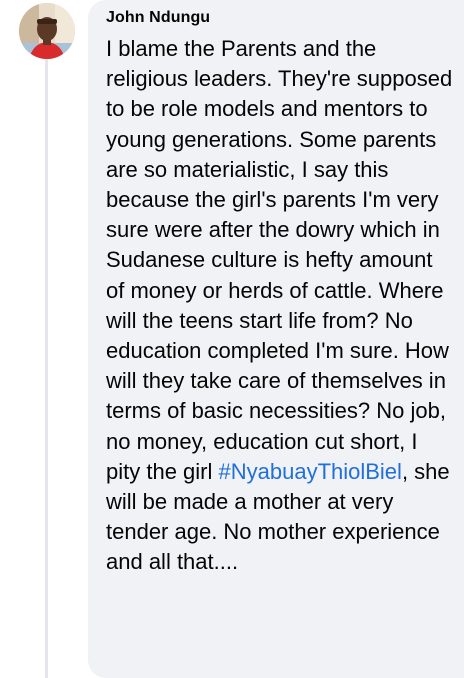  I want to click on user-photo-icon, so click(47, 31).